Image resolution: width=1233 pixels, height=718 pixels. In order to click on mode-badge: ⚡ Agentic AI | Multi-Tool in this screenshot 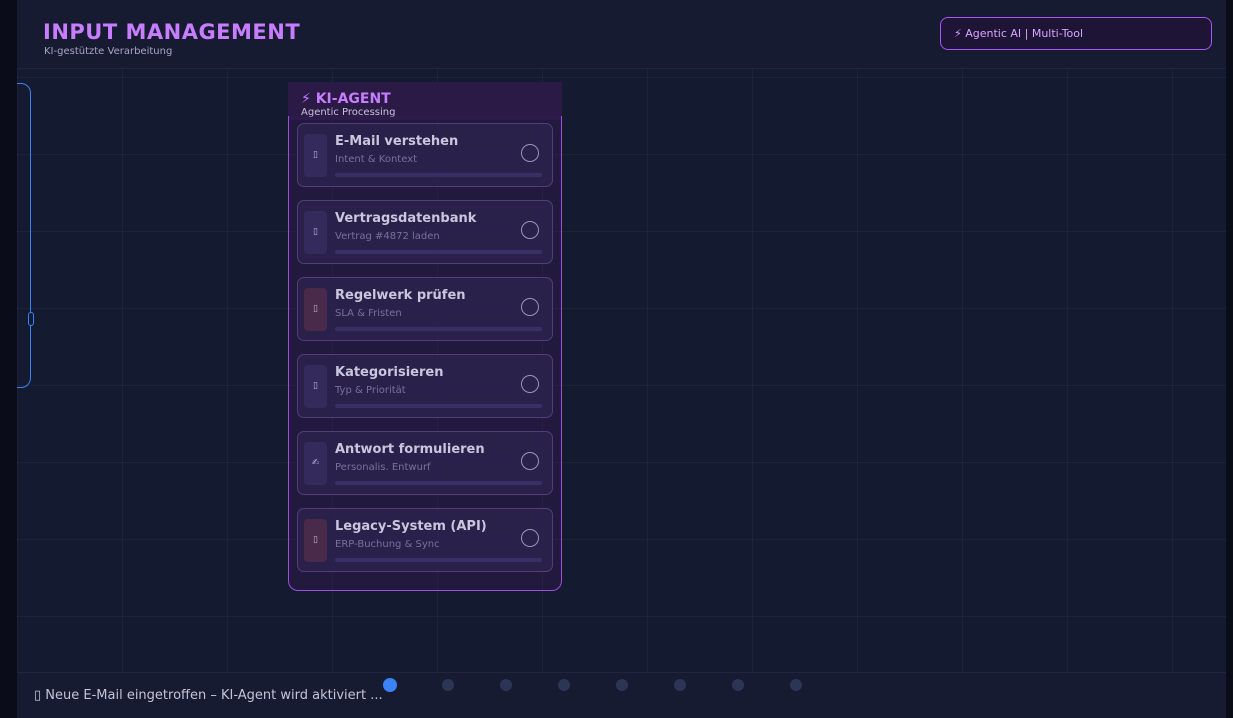, I will do `click(1076, 33)`.